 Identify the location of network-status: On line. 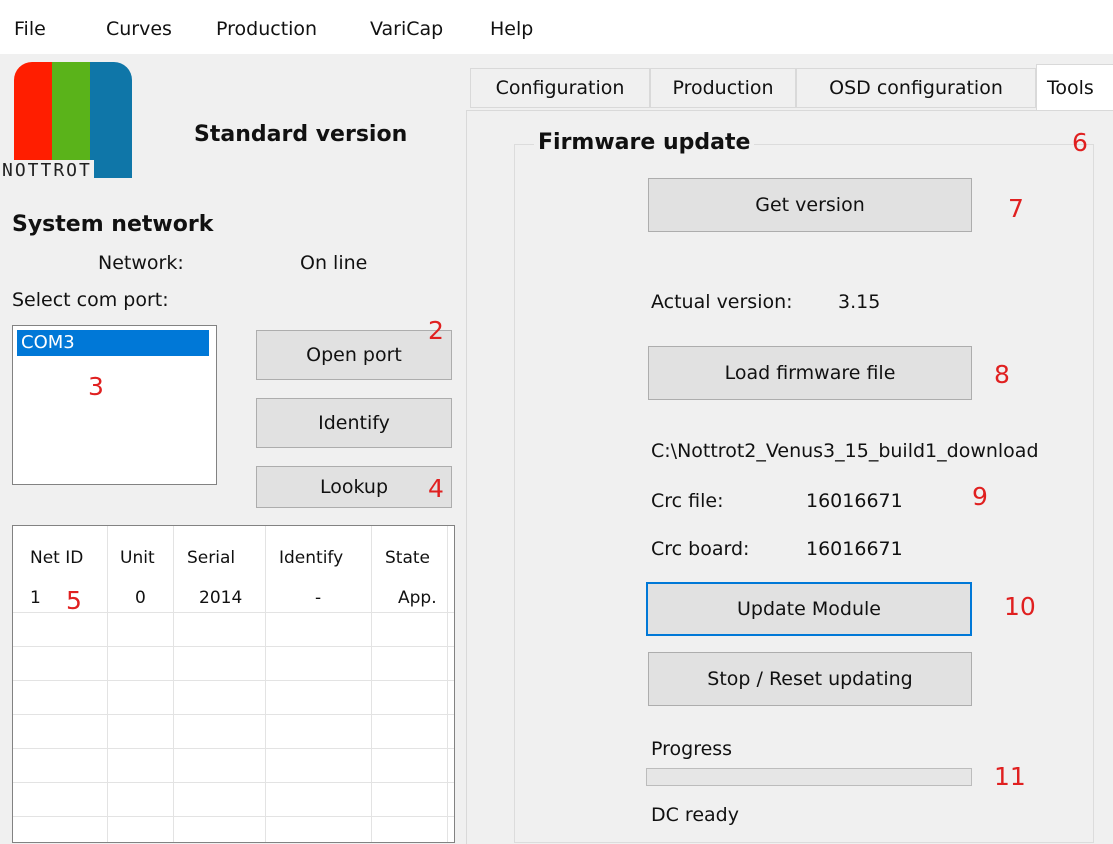
(334, 263).